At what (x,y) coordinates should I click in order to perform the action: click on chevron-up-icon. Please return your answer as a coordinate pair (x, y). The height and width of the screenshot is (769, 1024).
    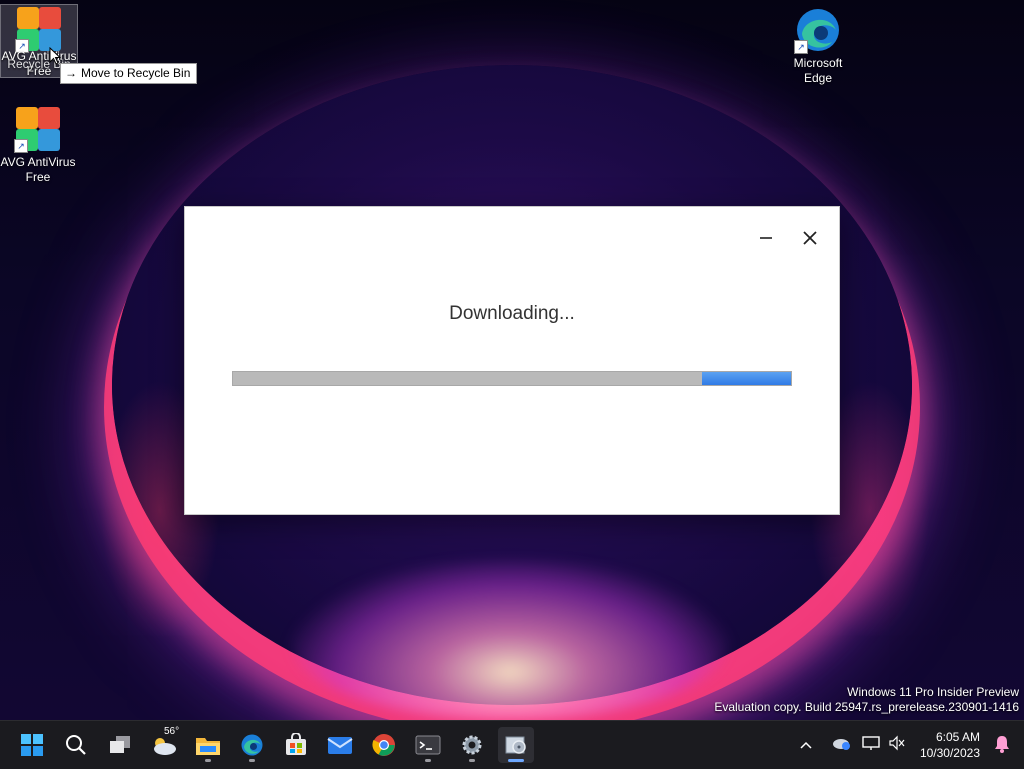
    Looking at the image, I should click on (806, 745).